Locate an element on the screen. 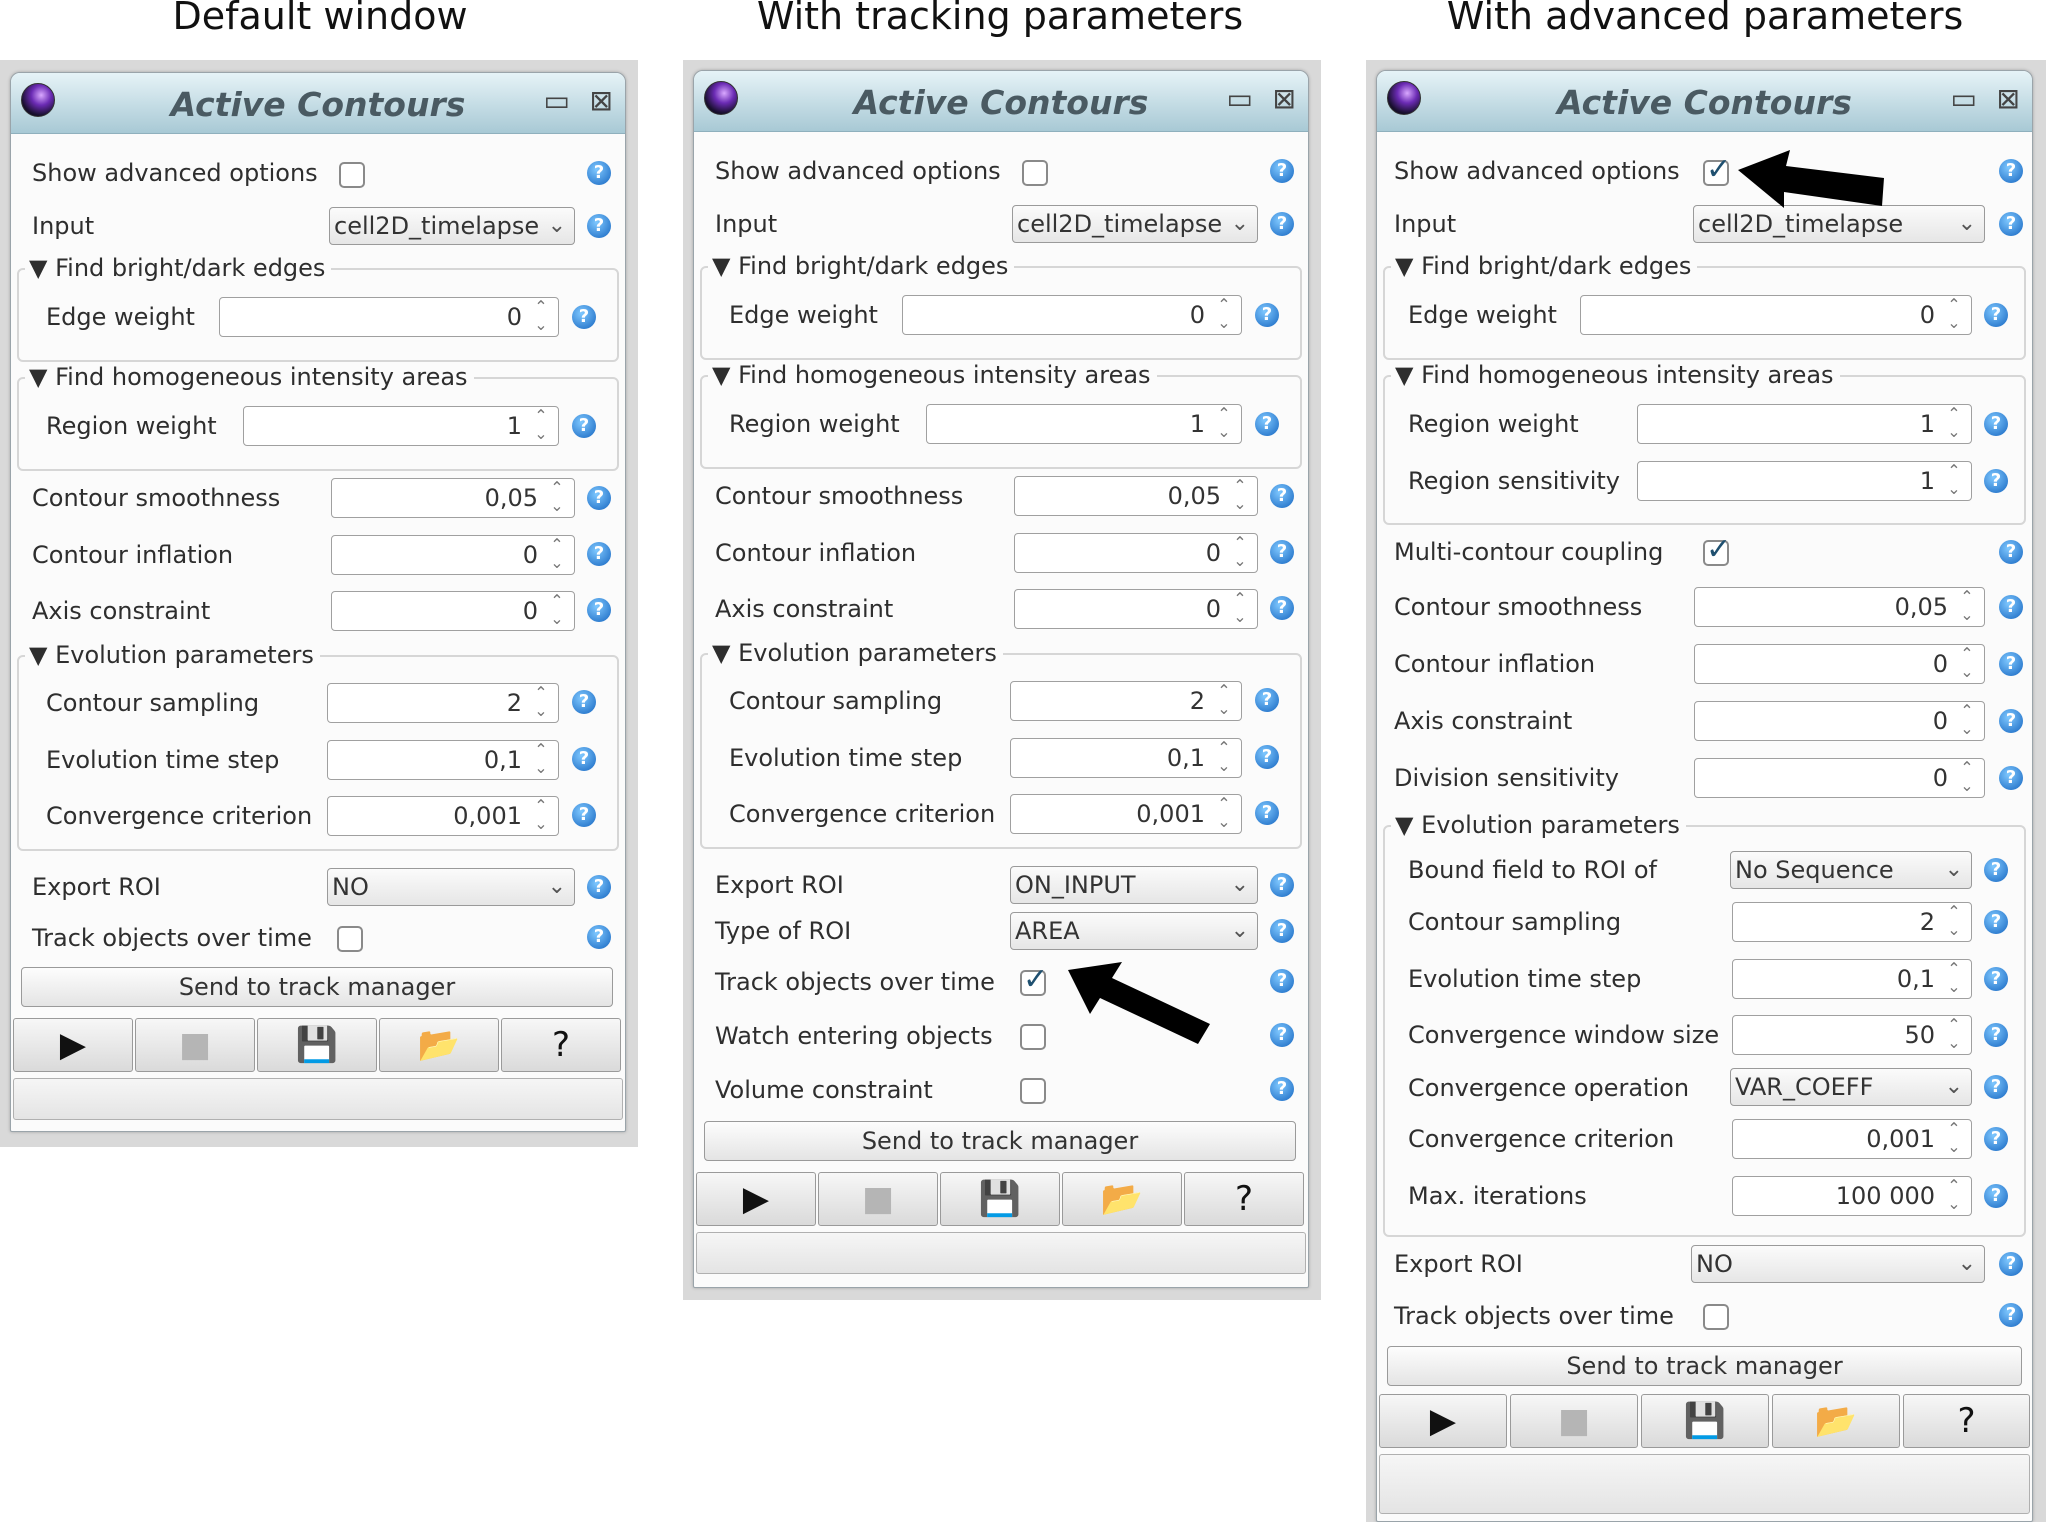 Image resolution: width=2048 pixels, height=1522 pixels. type-of-roi-select: AREA ⌄ is located at coordinates (1134, 931).